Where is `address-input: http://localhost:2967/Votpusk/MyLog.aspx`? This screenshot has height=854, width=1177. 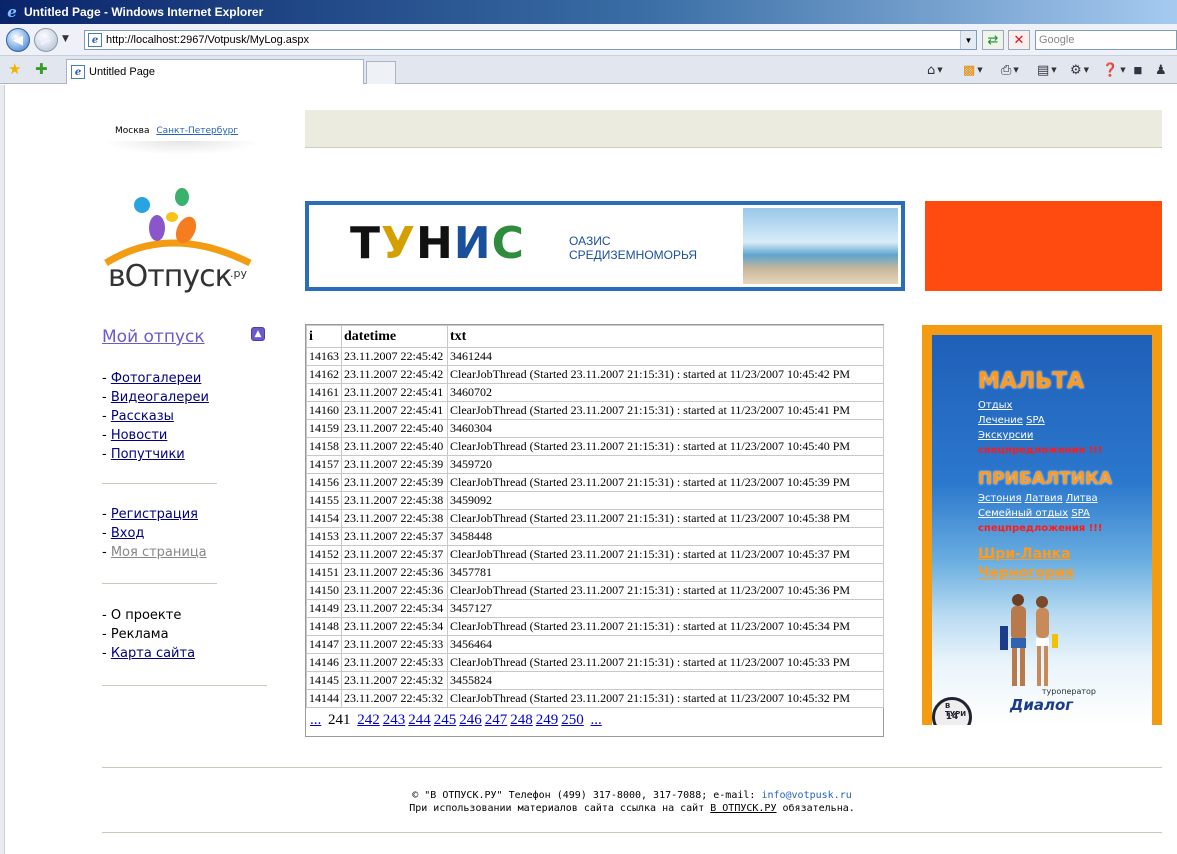
address-input: http://localhost:2967/Votpusk/MyLog.aspx is located at coordinates (207, 40).